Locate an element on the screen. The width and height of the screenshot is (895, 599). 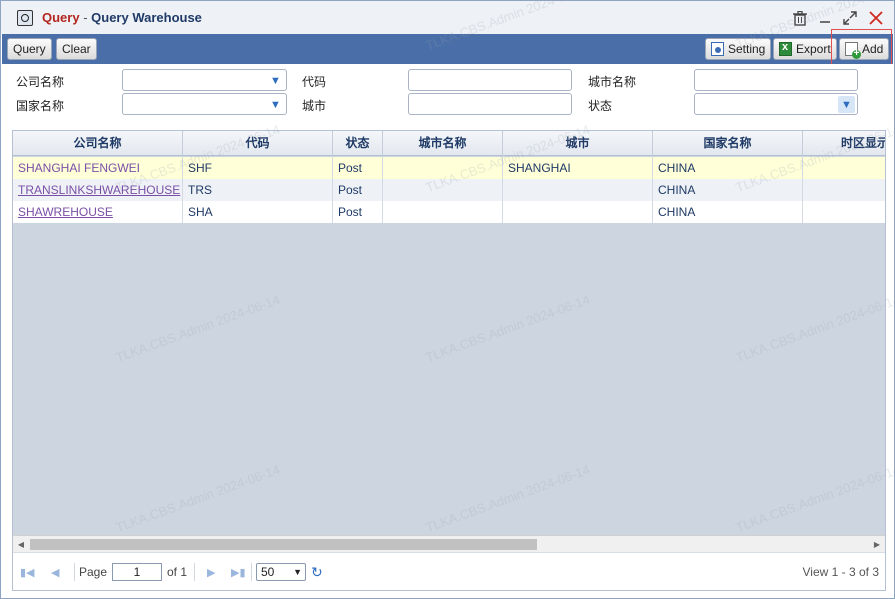
code-cell: SHA is located at coordinates (258, 212).